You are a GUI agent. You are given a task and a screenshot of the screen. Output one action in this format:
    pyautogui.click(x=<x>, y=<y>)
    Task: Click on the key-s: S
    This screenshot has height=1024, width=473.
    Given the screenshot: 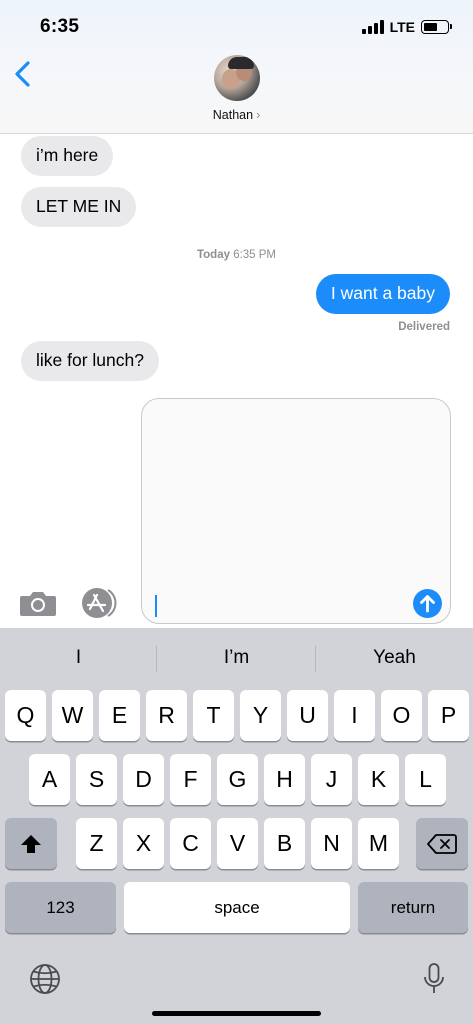 What is the action you would take?
    pyautogui.click(x=96, y=779)
    